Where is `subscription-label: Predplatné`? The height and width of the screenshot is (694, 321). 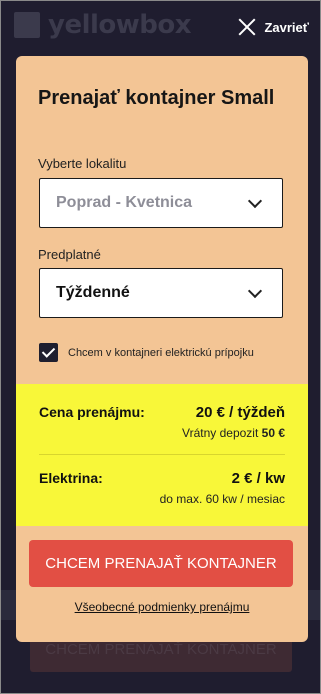
subscription-label: Predplatné is located at coordinates (69, 254).